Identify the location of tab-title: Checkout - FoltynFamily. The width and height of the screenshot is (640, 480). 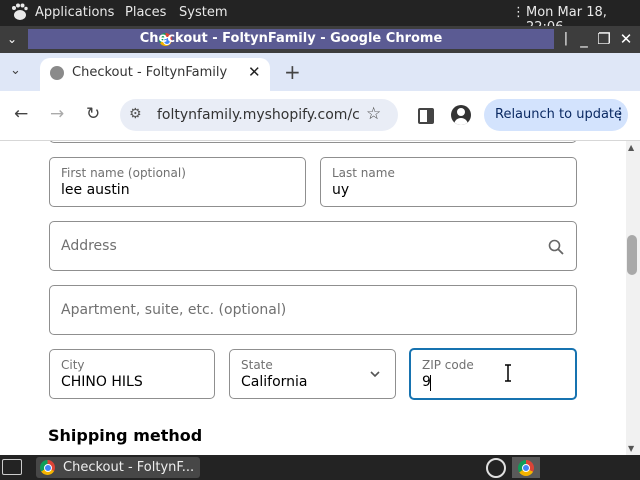
(150, 72).